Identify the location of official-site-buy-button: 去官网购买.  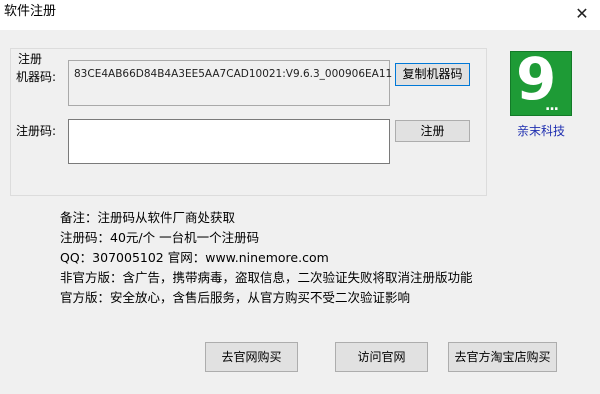
(251, 357).